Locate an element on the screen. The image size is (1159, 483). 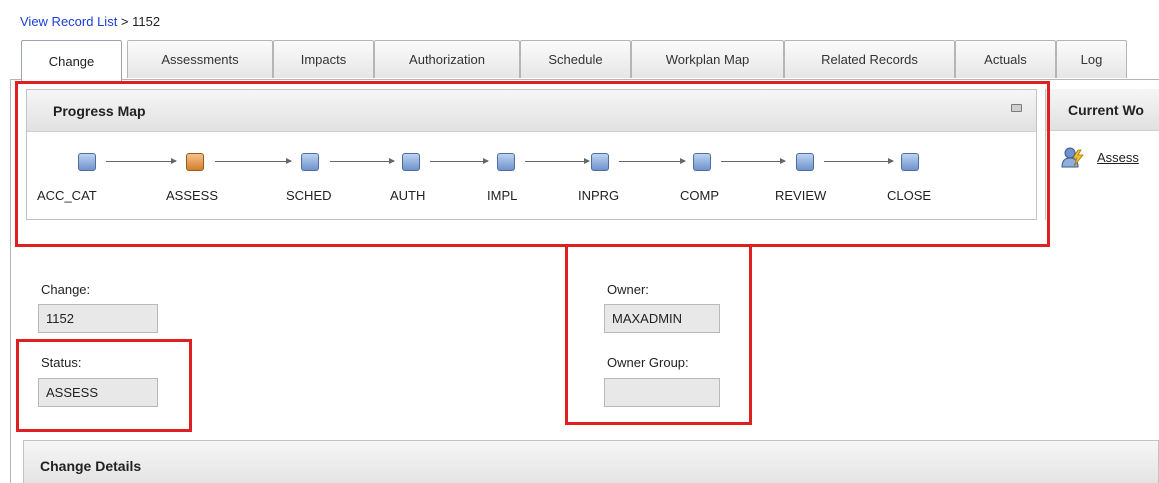
tab-related-records: Related Records is located at coordinates (869, 59).